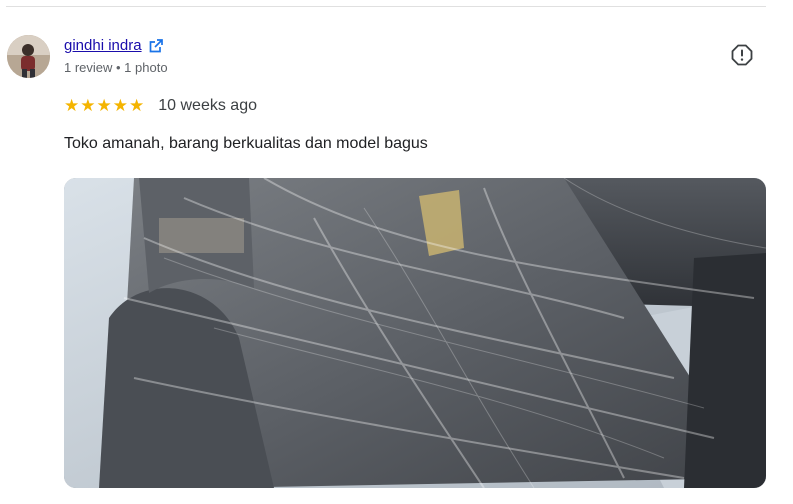 The width and height of the screenshot is (793, 504). What do you see at coordinates (116, 67) in the screenshot?
I see `reviewer-meta: 1 review • 1 photo` at bounding box center [116, 67].